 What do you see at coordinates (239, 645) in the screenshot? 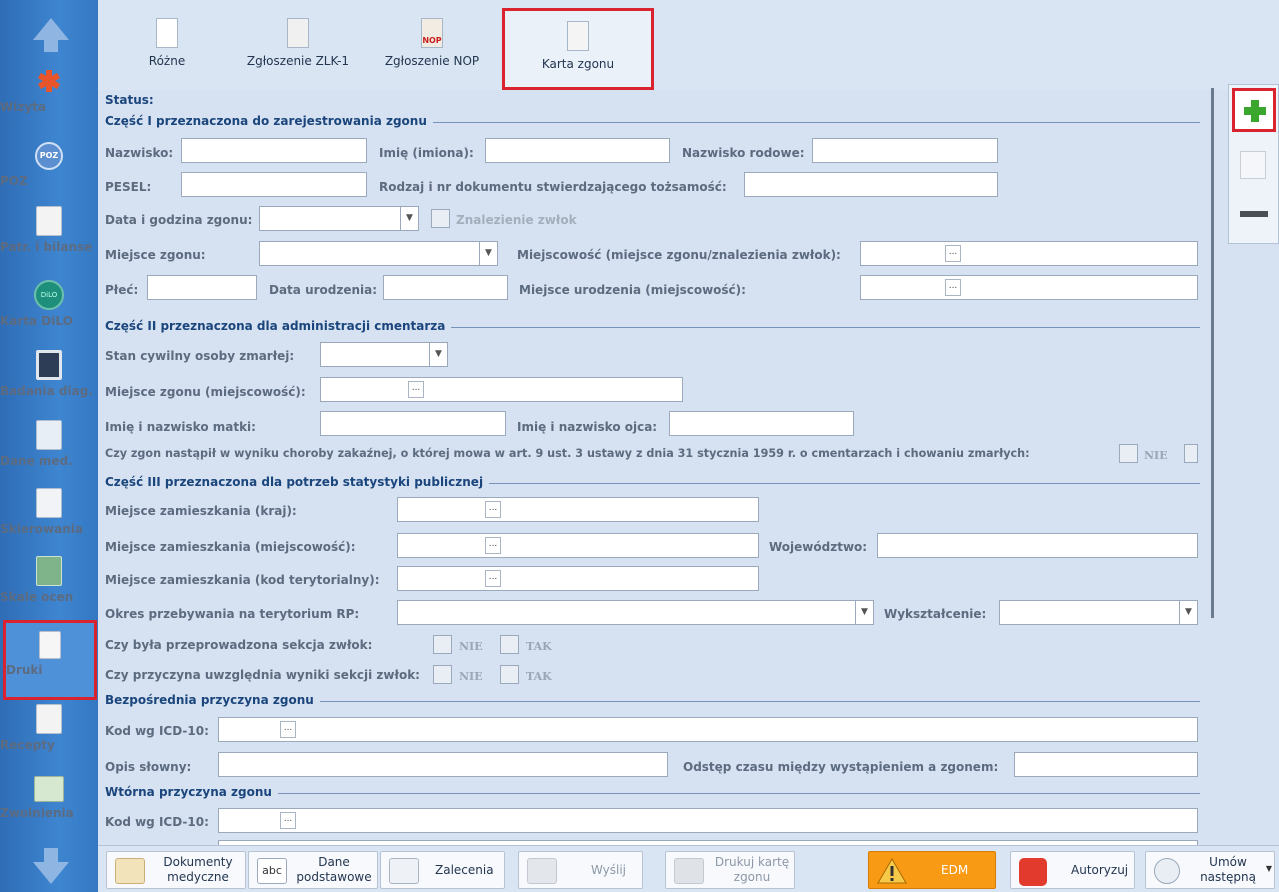
I see `label-sekcja: Czy była przeprowadzona sekcja zwłok:` at bounding box center [239, 645].